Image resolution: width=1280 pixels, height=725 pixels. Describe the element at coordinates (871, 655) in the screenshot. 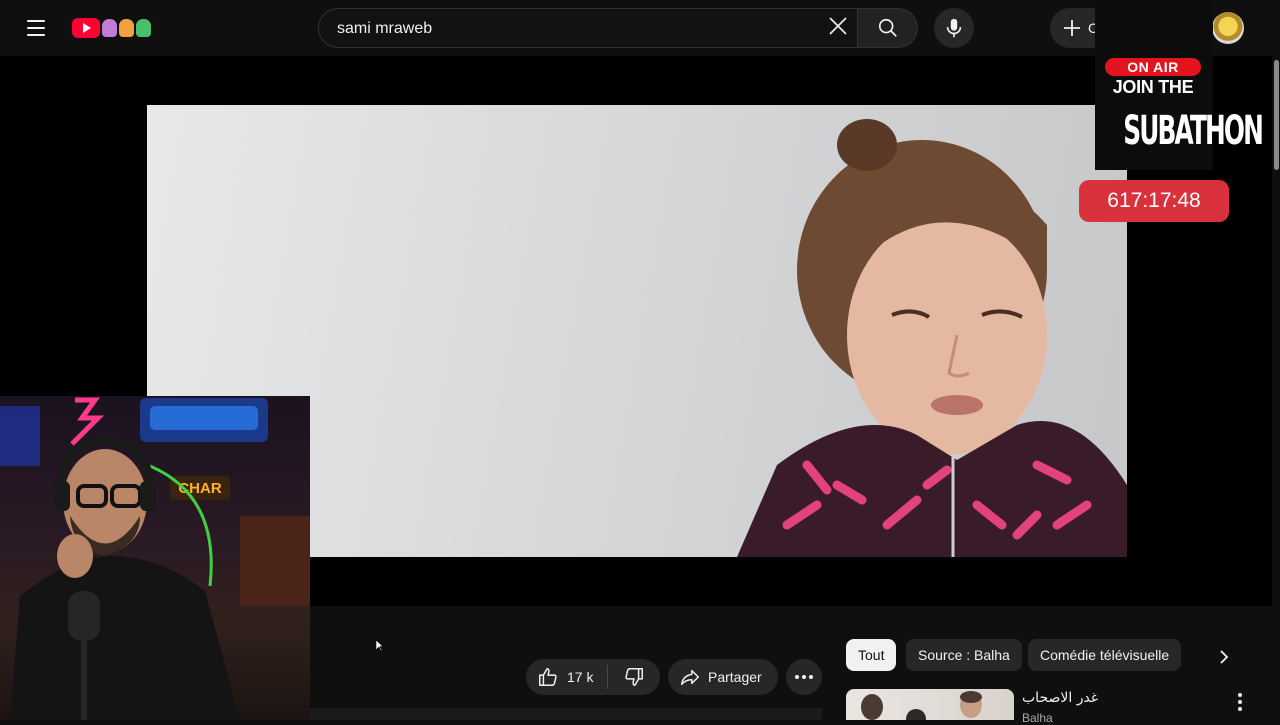

I see `chip-all: Tout` at that location.